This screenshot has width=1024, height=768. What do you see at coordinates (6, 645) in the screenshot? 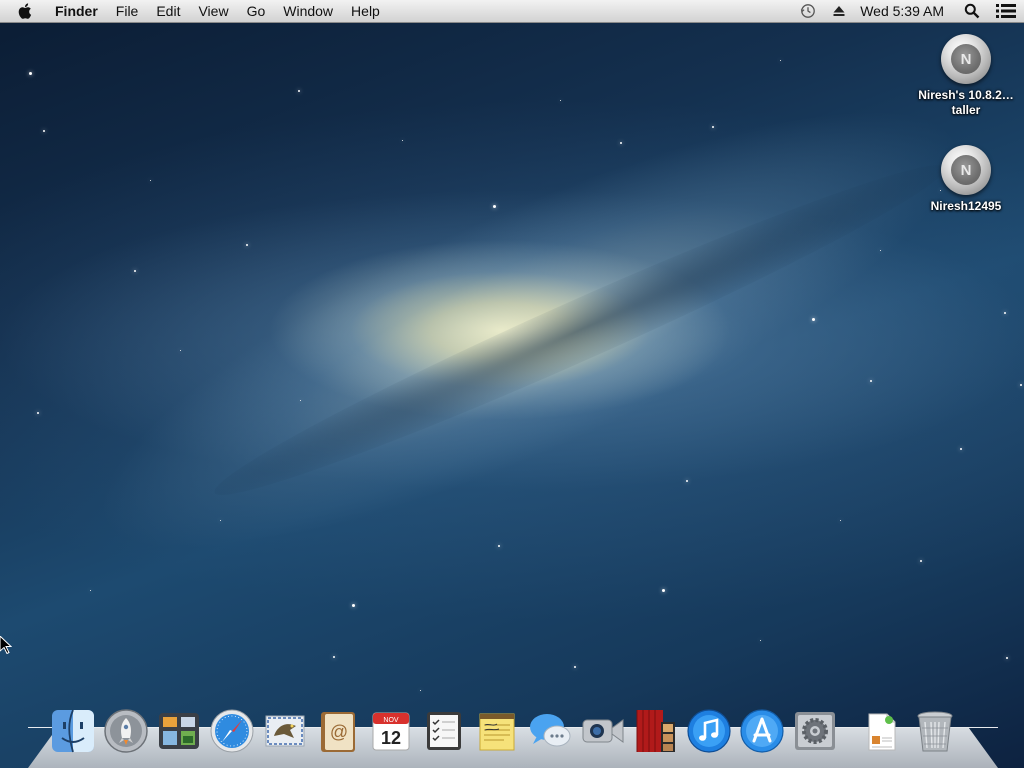
I see `mouse-pointer-icon` at bounding box center [6, 645].